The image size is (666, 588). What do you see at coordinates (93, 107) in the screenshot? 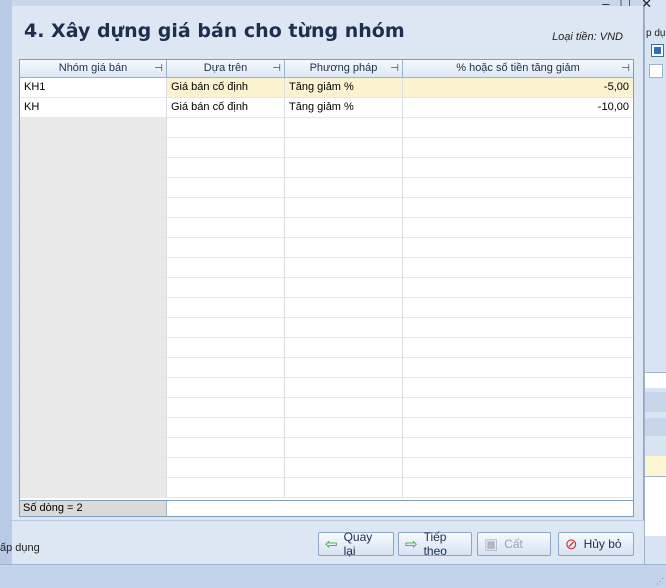
I see `cell-group: KH` at bounding box center [93, 107].